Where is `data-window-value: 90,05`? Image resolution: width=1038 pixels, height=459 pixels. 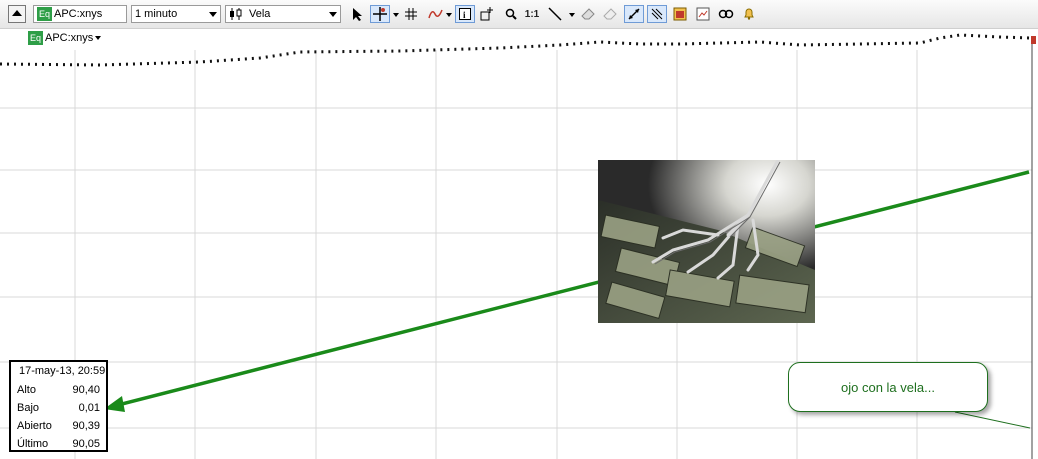
data-window-value: 90,05 is located at coordinates (86, 444).